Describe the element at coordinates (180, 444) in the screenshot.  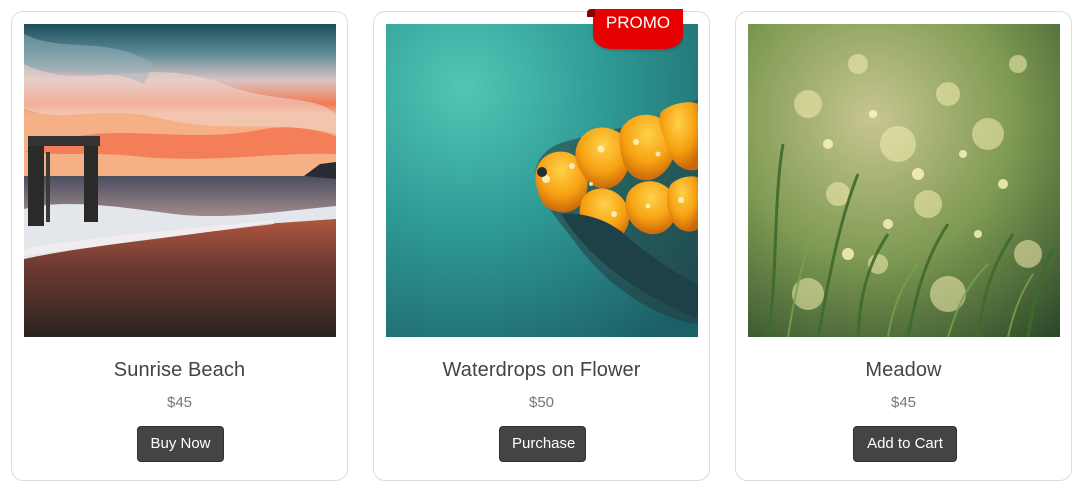
I see `buy-now-button: Buy Now` at that location.